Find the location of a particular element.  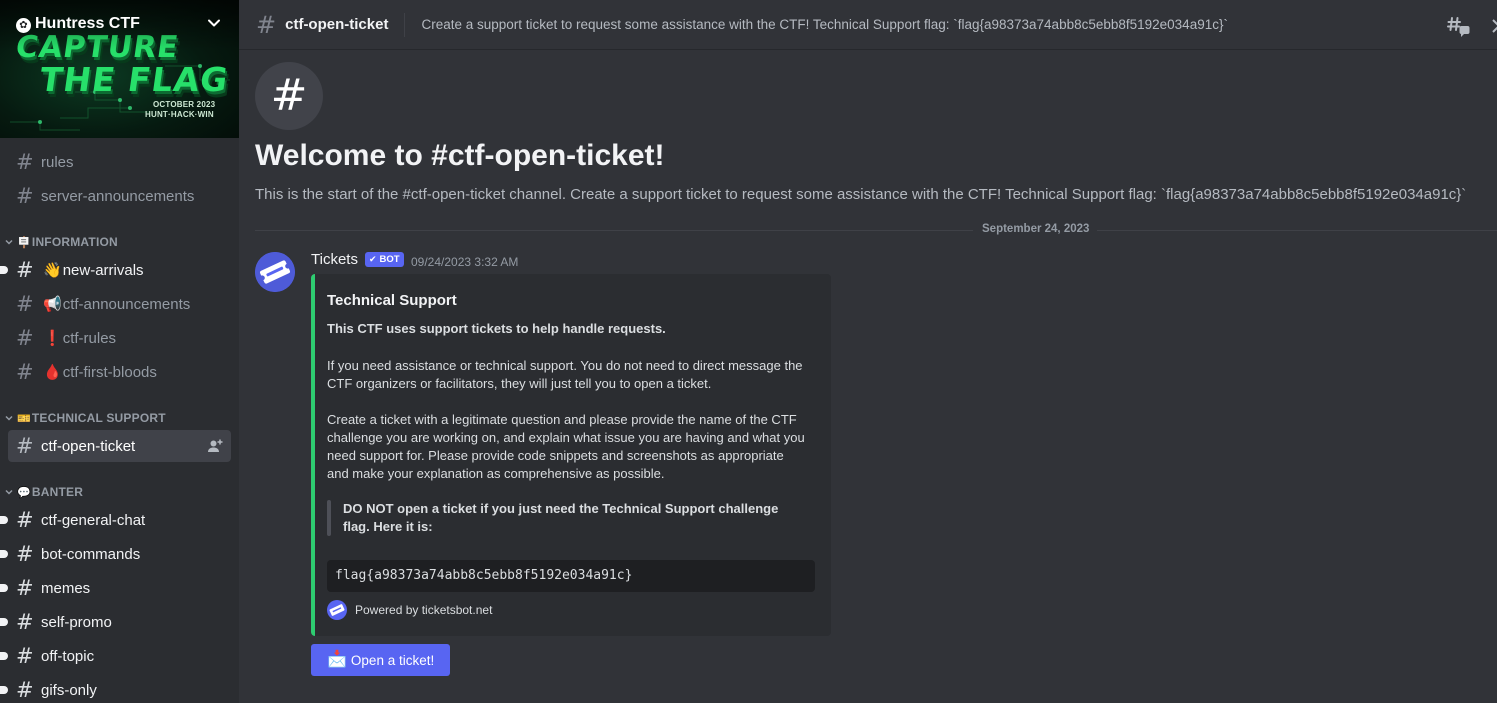

sidebar-item-ctf-open-ticket: # ctf-open-ticket is located at coordinates (119, 446).